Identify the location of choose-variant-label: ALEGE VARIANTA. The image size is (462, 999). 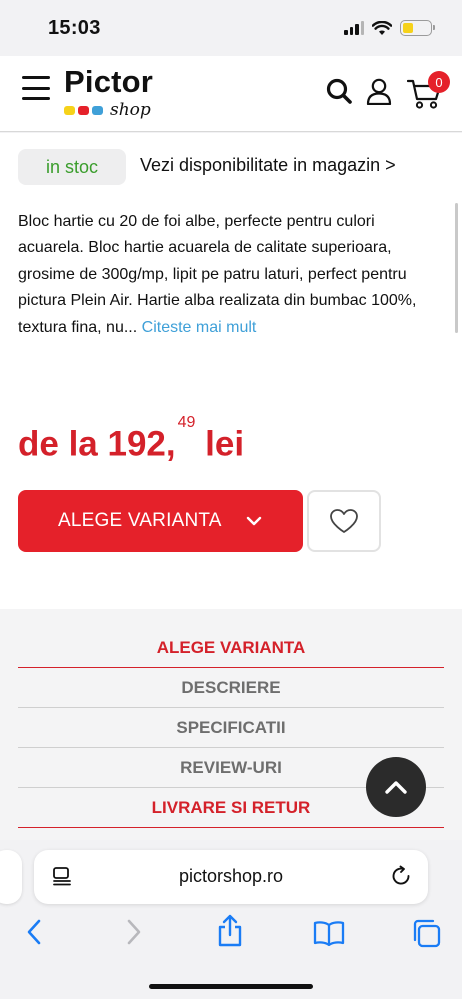
(140, 520).